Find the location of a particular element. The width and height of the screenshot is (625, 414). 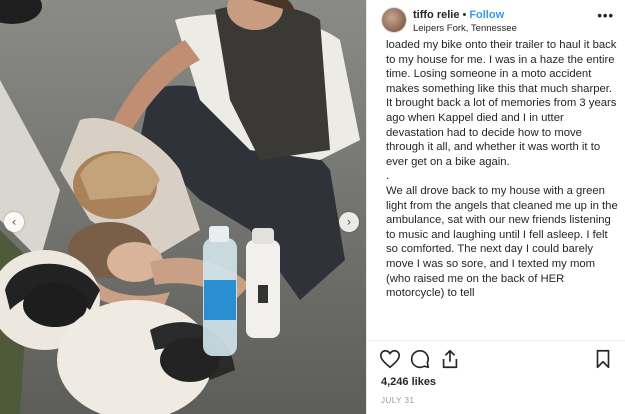

follow-button: Follow is located at coordinates (486, 15).